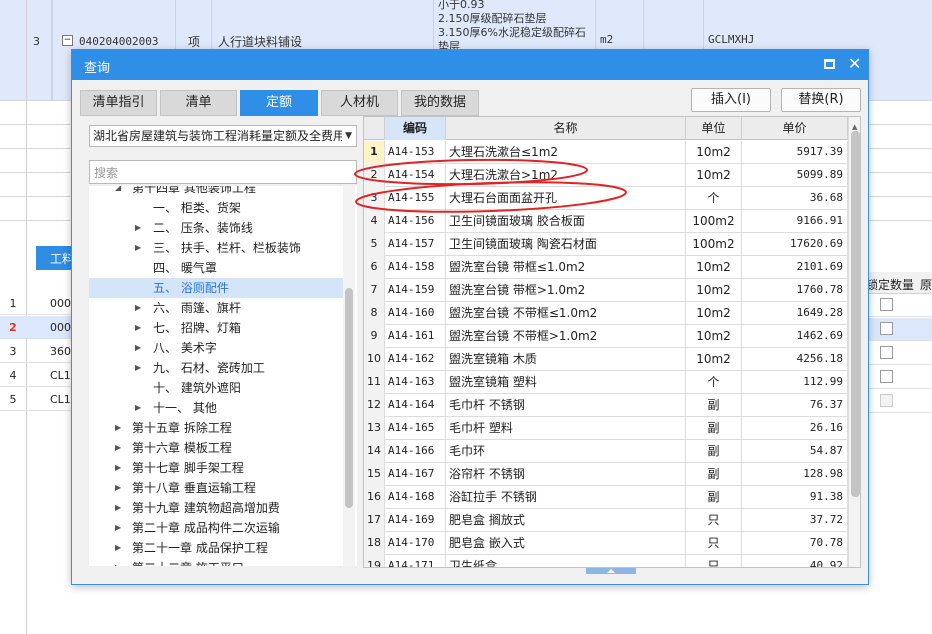 The width and height of the screenshot is (932, 634). I want to click on table-row: 16 A14-168 浴缸拉手 不锈钢副 91.38, so click(606, 497).